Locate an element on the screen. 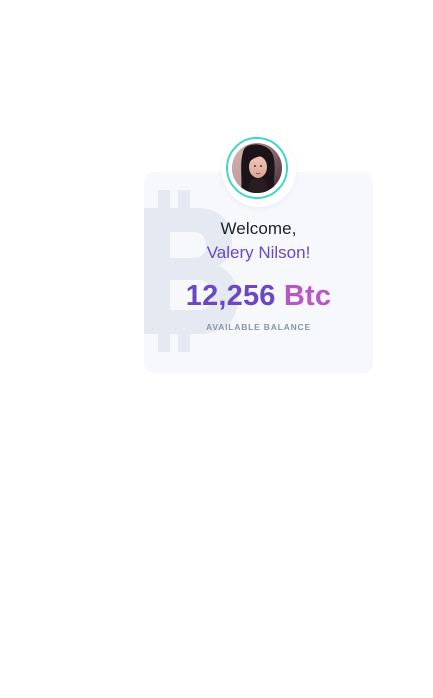 The image size is (433, 698). bitcoin-icon is located at coordinates (191, 271).